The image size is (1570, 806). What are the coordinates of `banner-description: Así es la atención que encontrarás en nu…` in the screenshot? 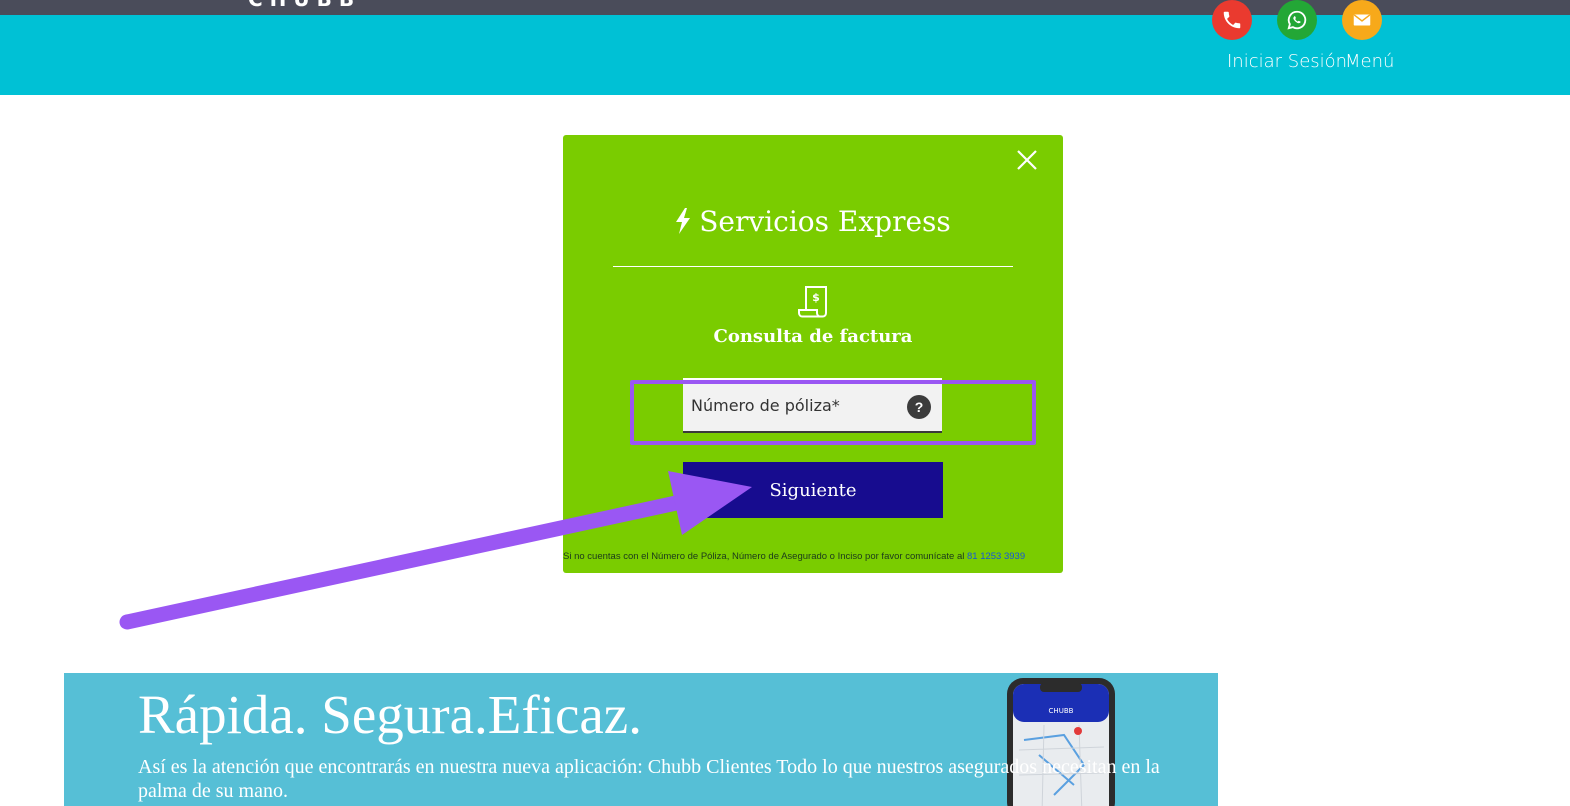 It's located at (649, 779).